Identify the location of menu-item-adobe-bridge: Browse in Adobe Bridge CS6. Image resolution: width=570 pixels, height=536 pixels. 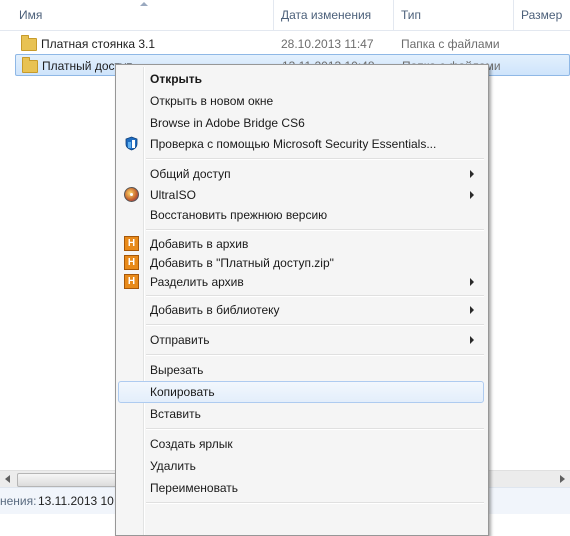
(301, 123).